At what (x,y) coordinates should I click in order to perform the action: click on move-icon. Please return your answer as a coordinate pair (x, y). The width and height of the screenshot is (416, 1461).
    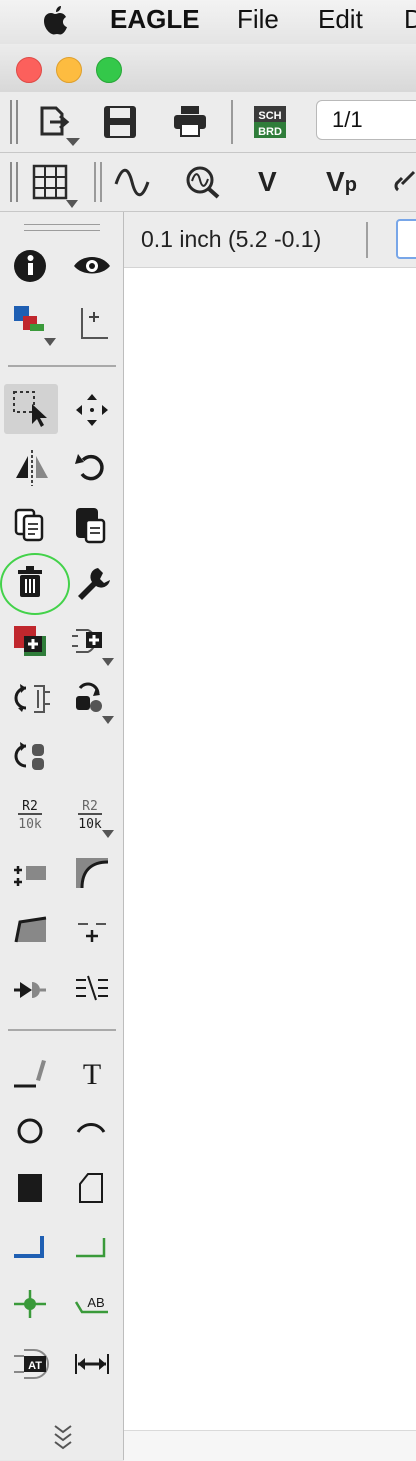
    Looking at the image, I should click on (92, 410).